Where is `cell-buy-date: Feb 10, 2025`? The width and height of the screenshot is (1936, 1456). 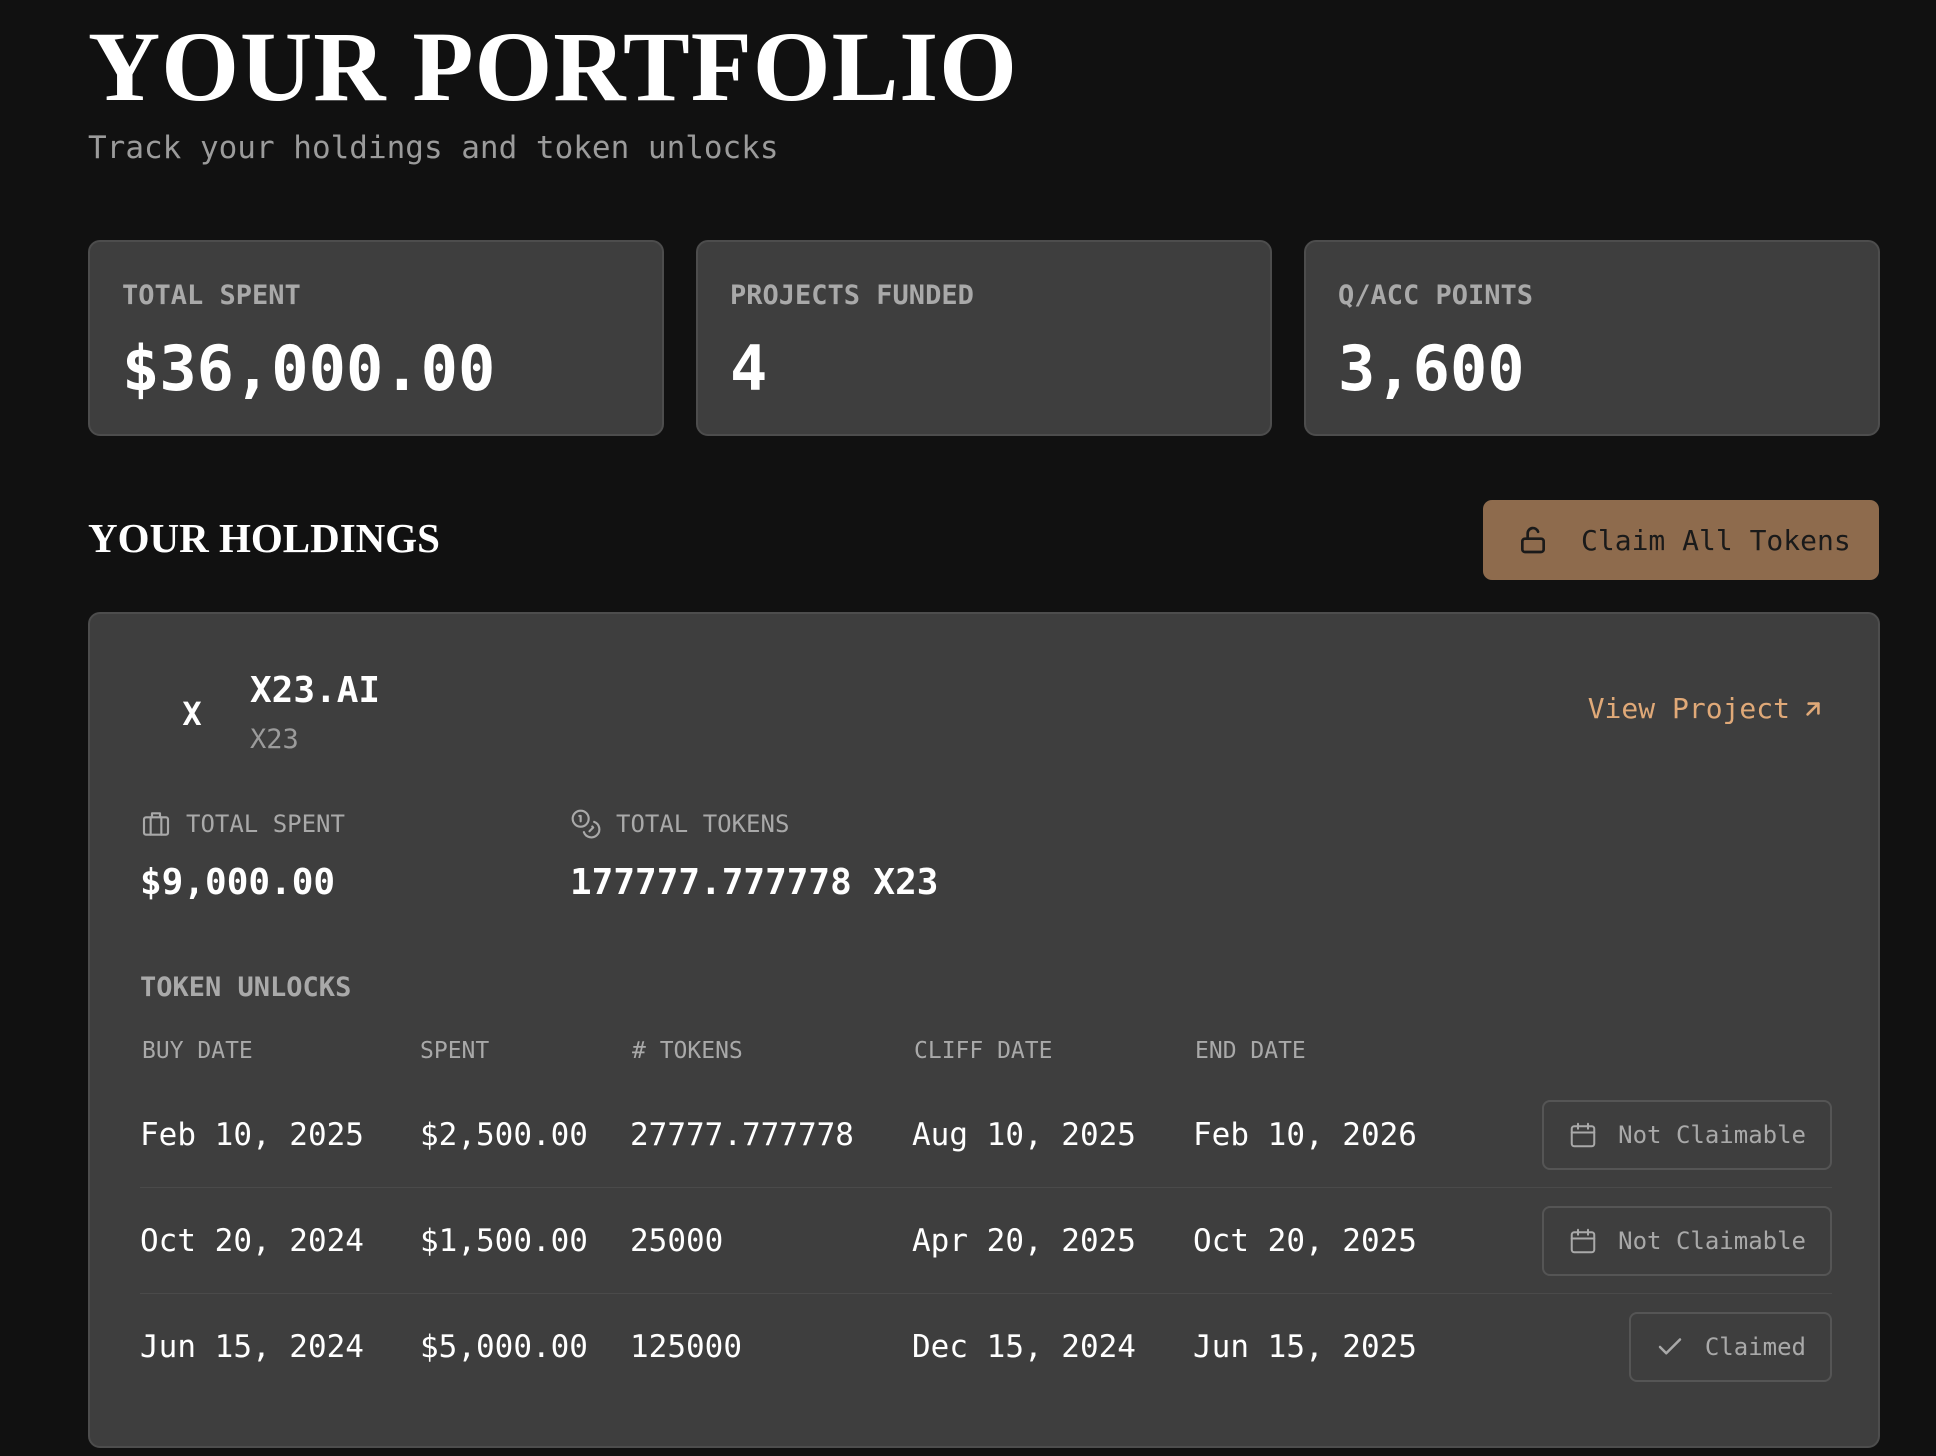
cell-buy-date: Feb 10, 2025 is located at coordinates (252, 1134).